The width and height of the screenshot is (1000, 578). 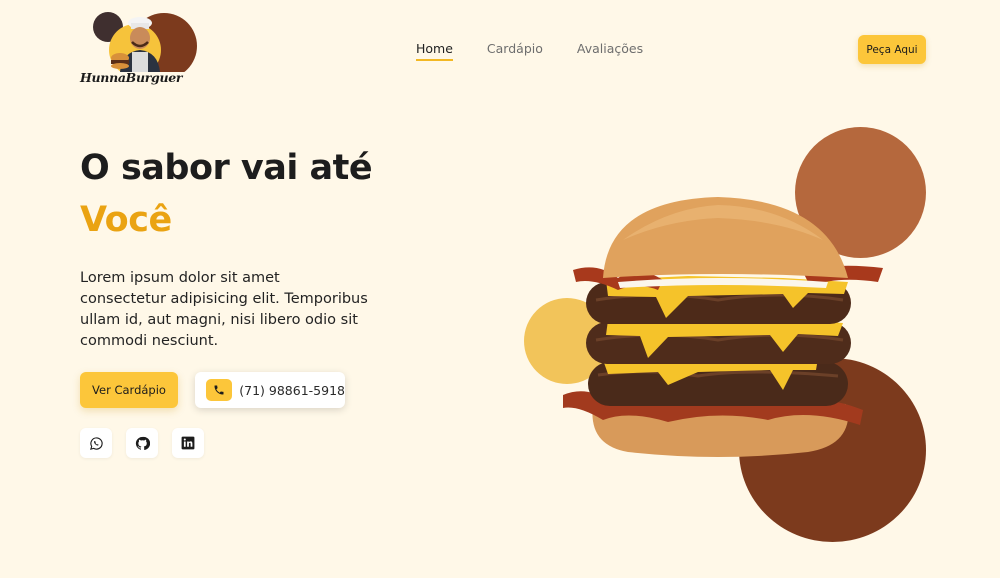 I want to click on github-icon, so click(x=142, y=443).